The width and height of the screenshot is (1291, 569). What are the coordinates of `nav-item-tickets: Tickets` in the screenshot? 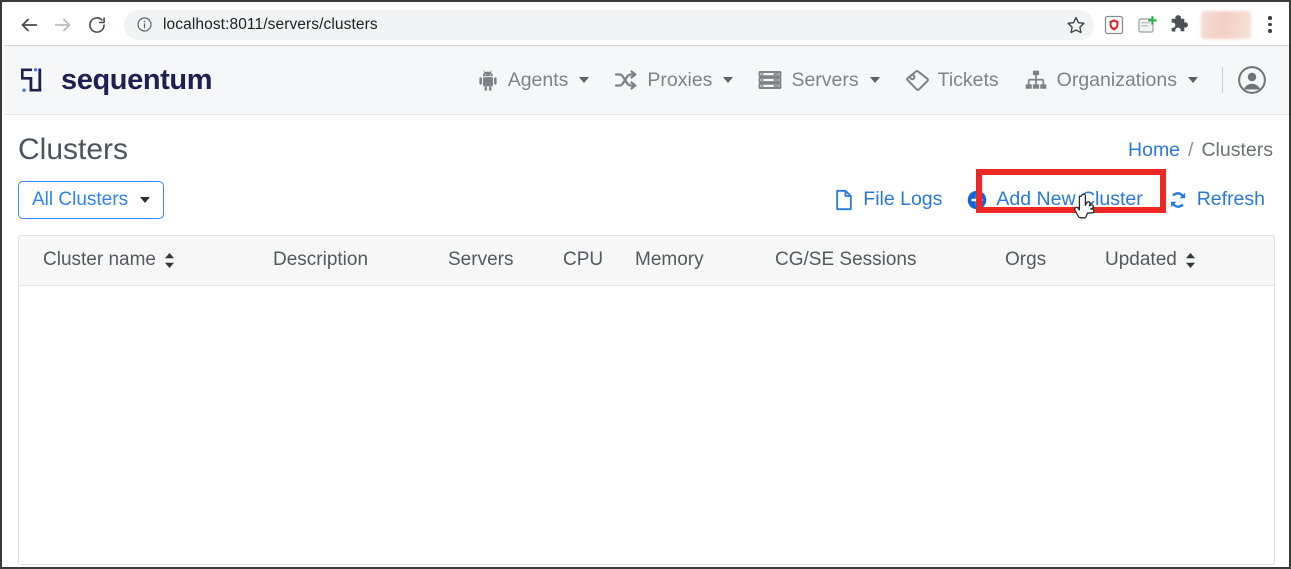 It's located at (951, 80).